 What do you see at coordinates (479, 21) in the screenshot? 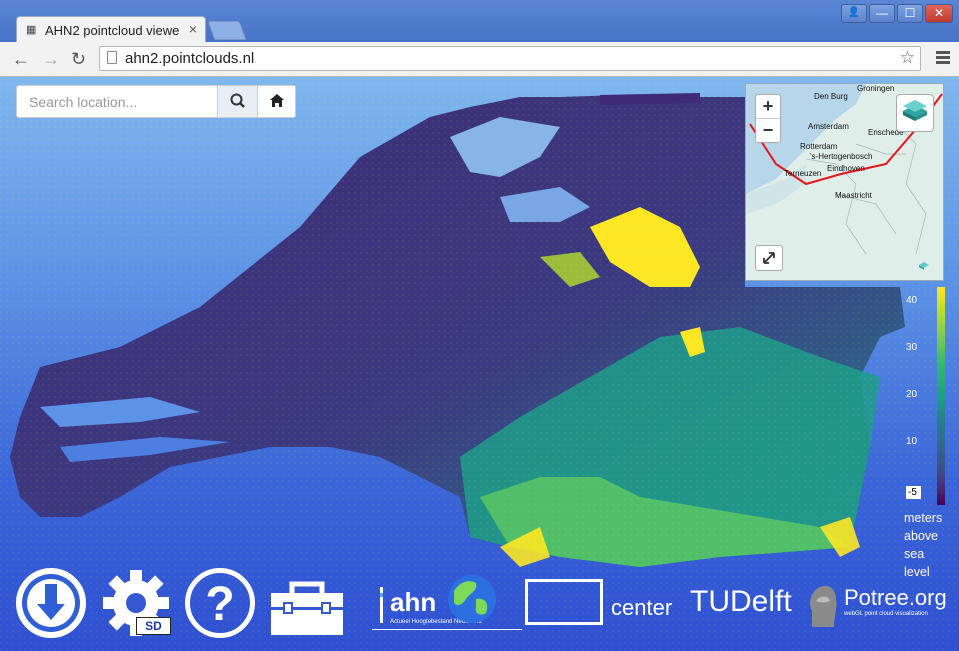
I see `title-bar: ▦ AHN2 pointcloud viewe × 👤 — ☐ ✕` at bounding box center [479, 21].